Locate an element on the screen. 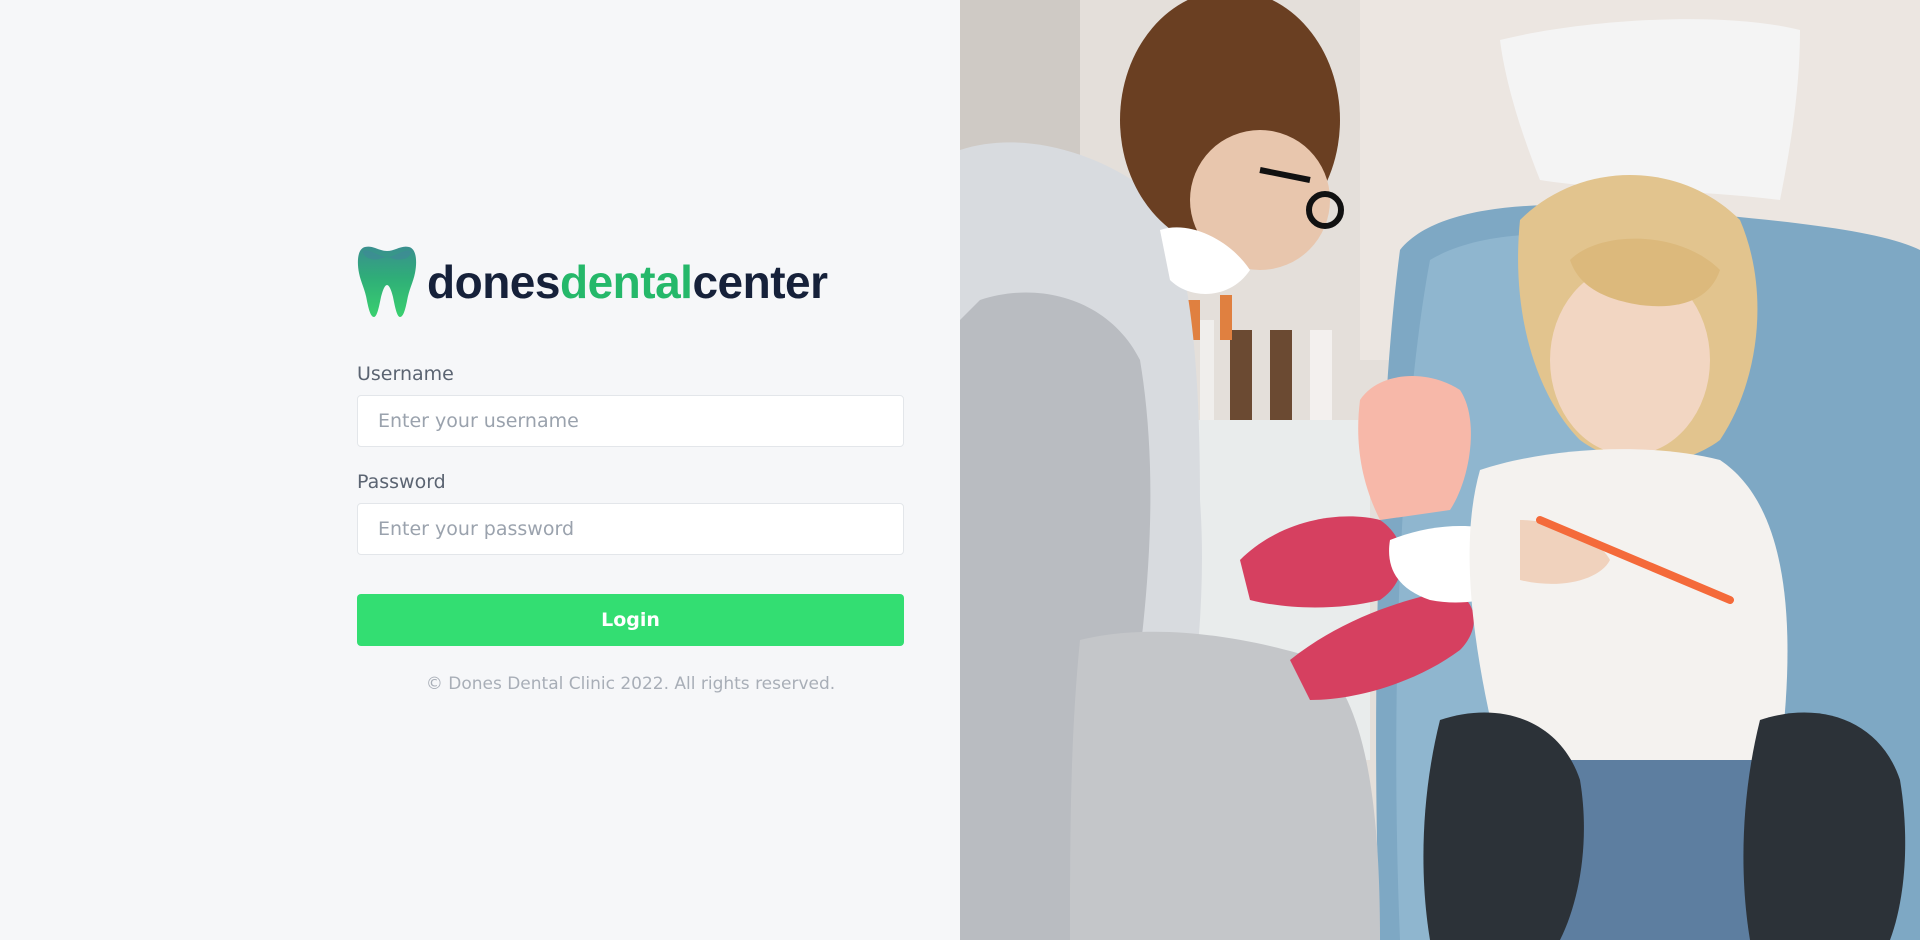 This screenshot has height=940, width=1920. brand-name-part2: dental is located at coordinates (626, 282).